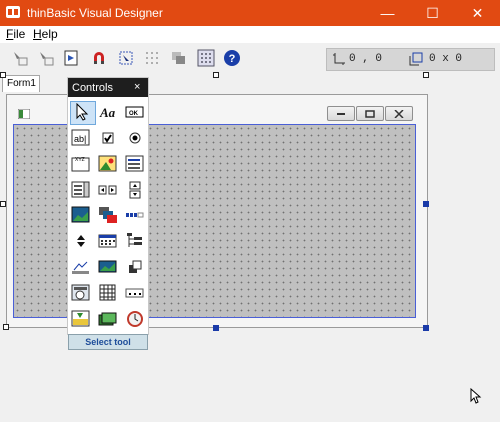 The width and height of the screenshot is (500, 422). What do you see at coordinates (135, 267) in the screenshot?
I see `rebar-icon` at bounding box center [135, 267].